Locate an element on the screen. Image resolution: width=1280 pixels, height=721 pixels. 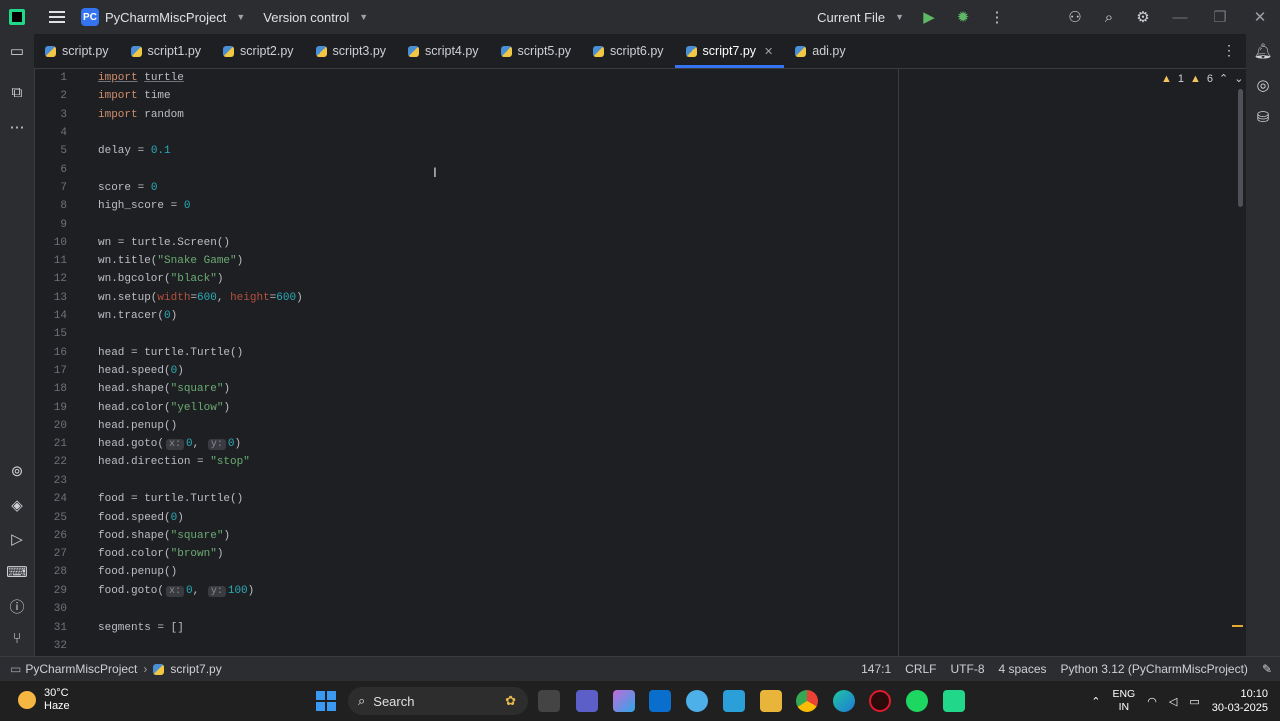
line-number: 18 is located at coordinates (60, 389).